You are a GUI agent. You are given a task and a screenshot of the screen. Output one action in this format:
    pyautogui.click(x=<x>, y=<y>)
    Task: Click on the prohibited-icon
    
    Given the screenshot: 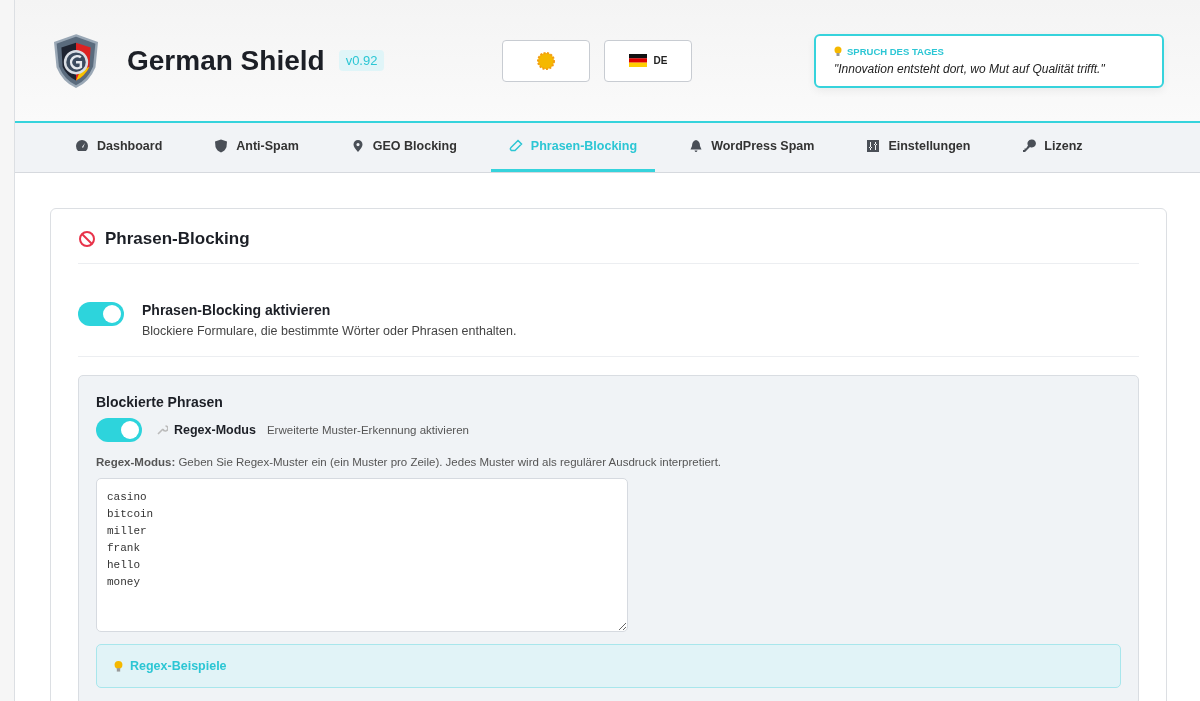 What is the action you would take?
    pyautogui.click(x=87, y=239)
    